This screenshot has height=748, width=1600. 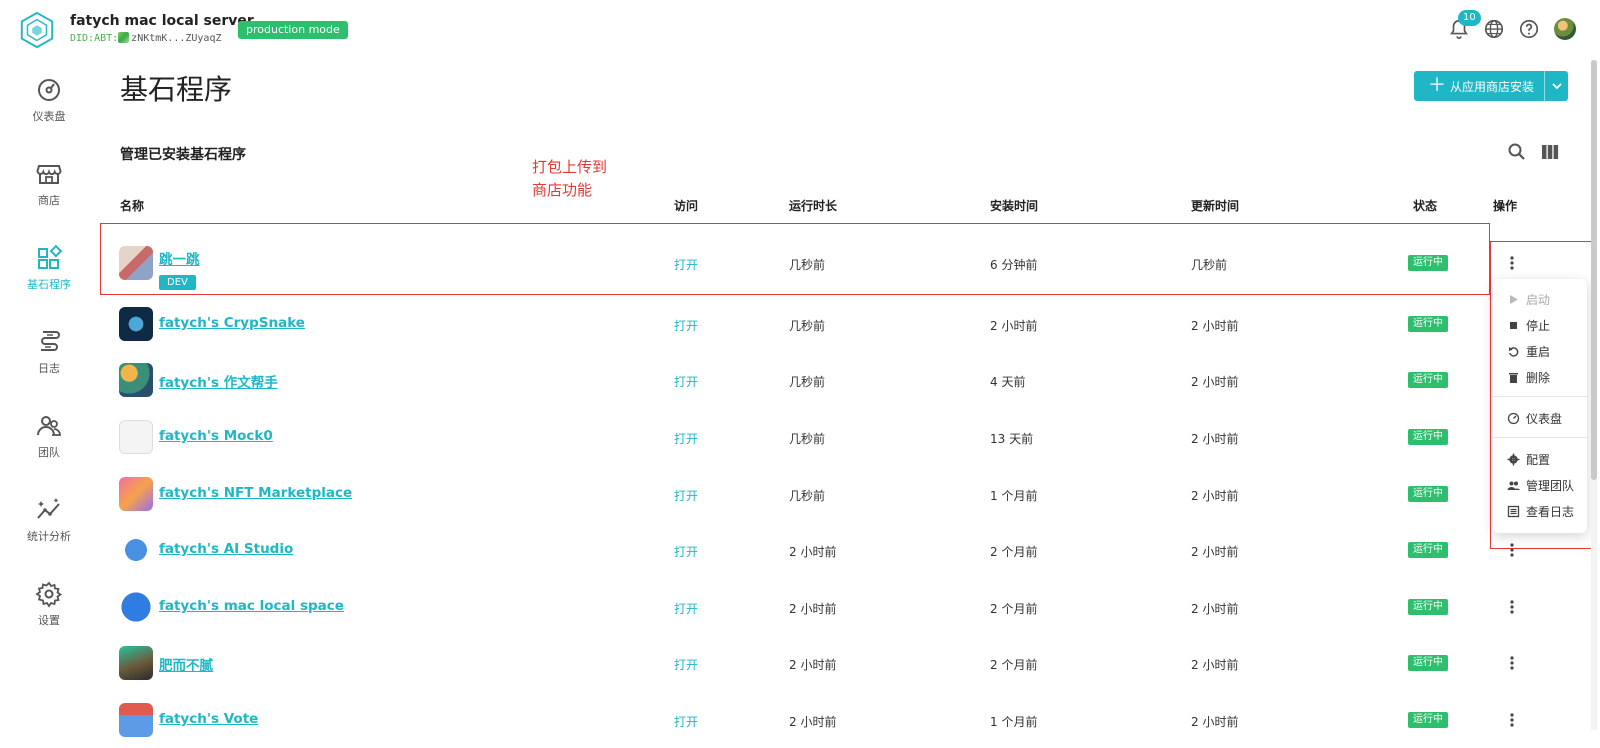 What do you see at coordinates (1513, 377) in the screenshot?
I see `trash-icon` at bounding box center [1513, 377].